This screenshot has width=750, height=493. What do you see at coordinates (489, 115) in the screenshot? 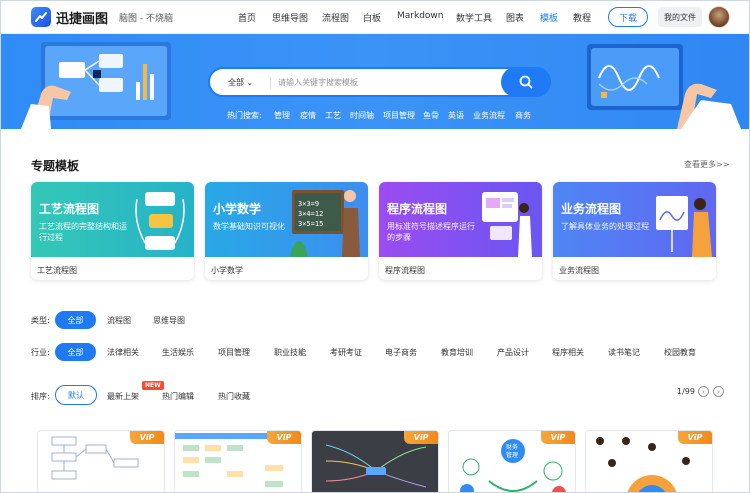
I see `hot-term-business-flow: 业务流程` at bounding box center [489, 115].